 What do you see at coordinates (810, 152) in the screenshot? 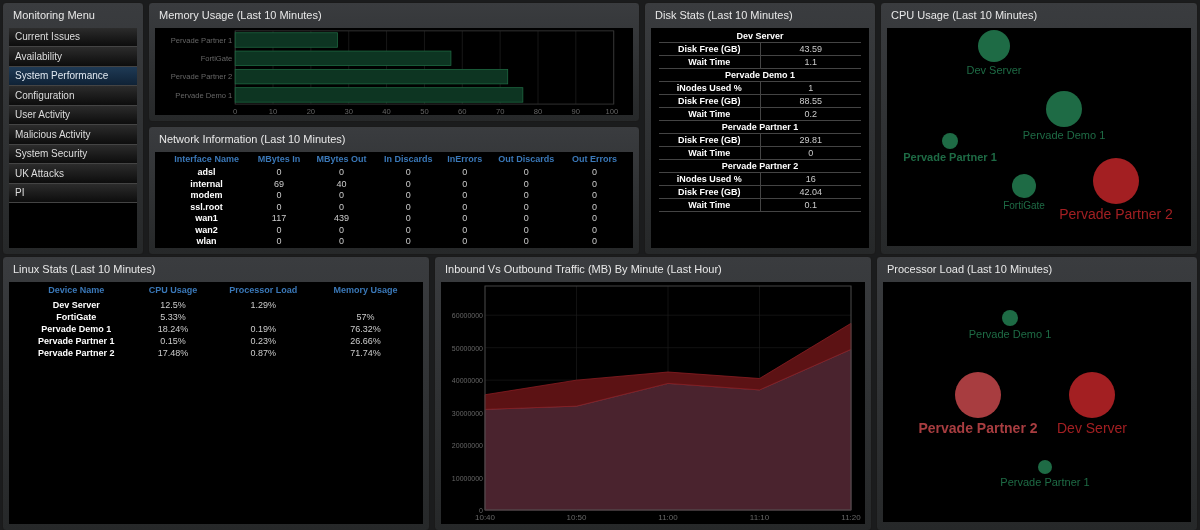
I see `table-cell: 0` at bounding box center [810, 152].